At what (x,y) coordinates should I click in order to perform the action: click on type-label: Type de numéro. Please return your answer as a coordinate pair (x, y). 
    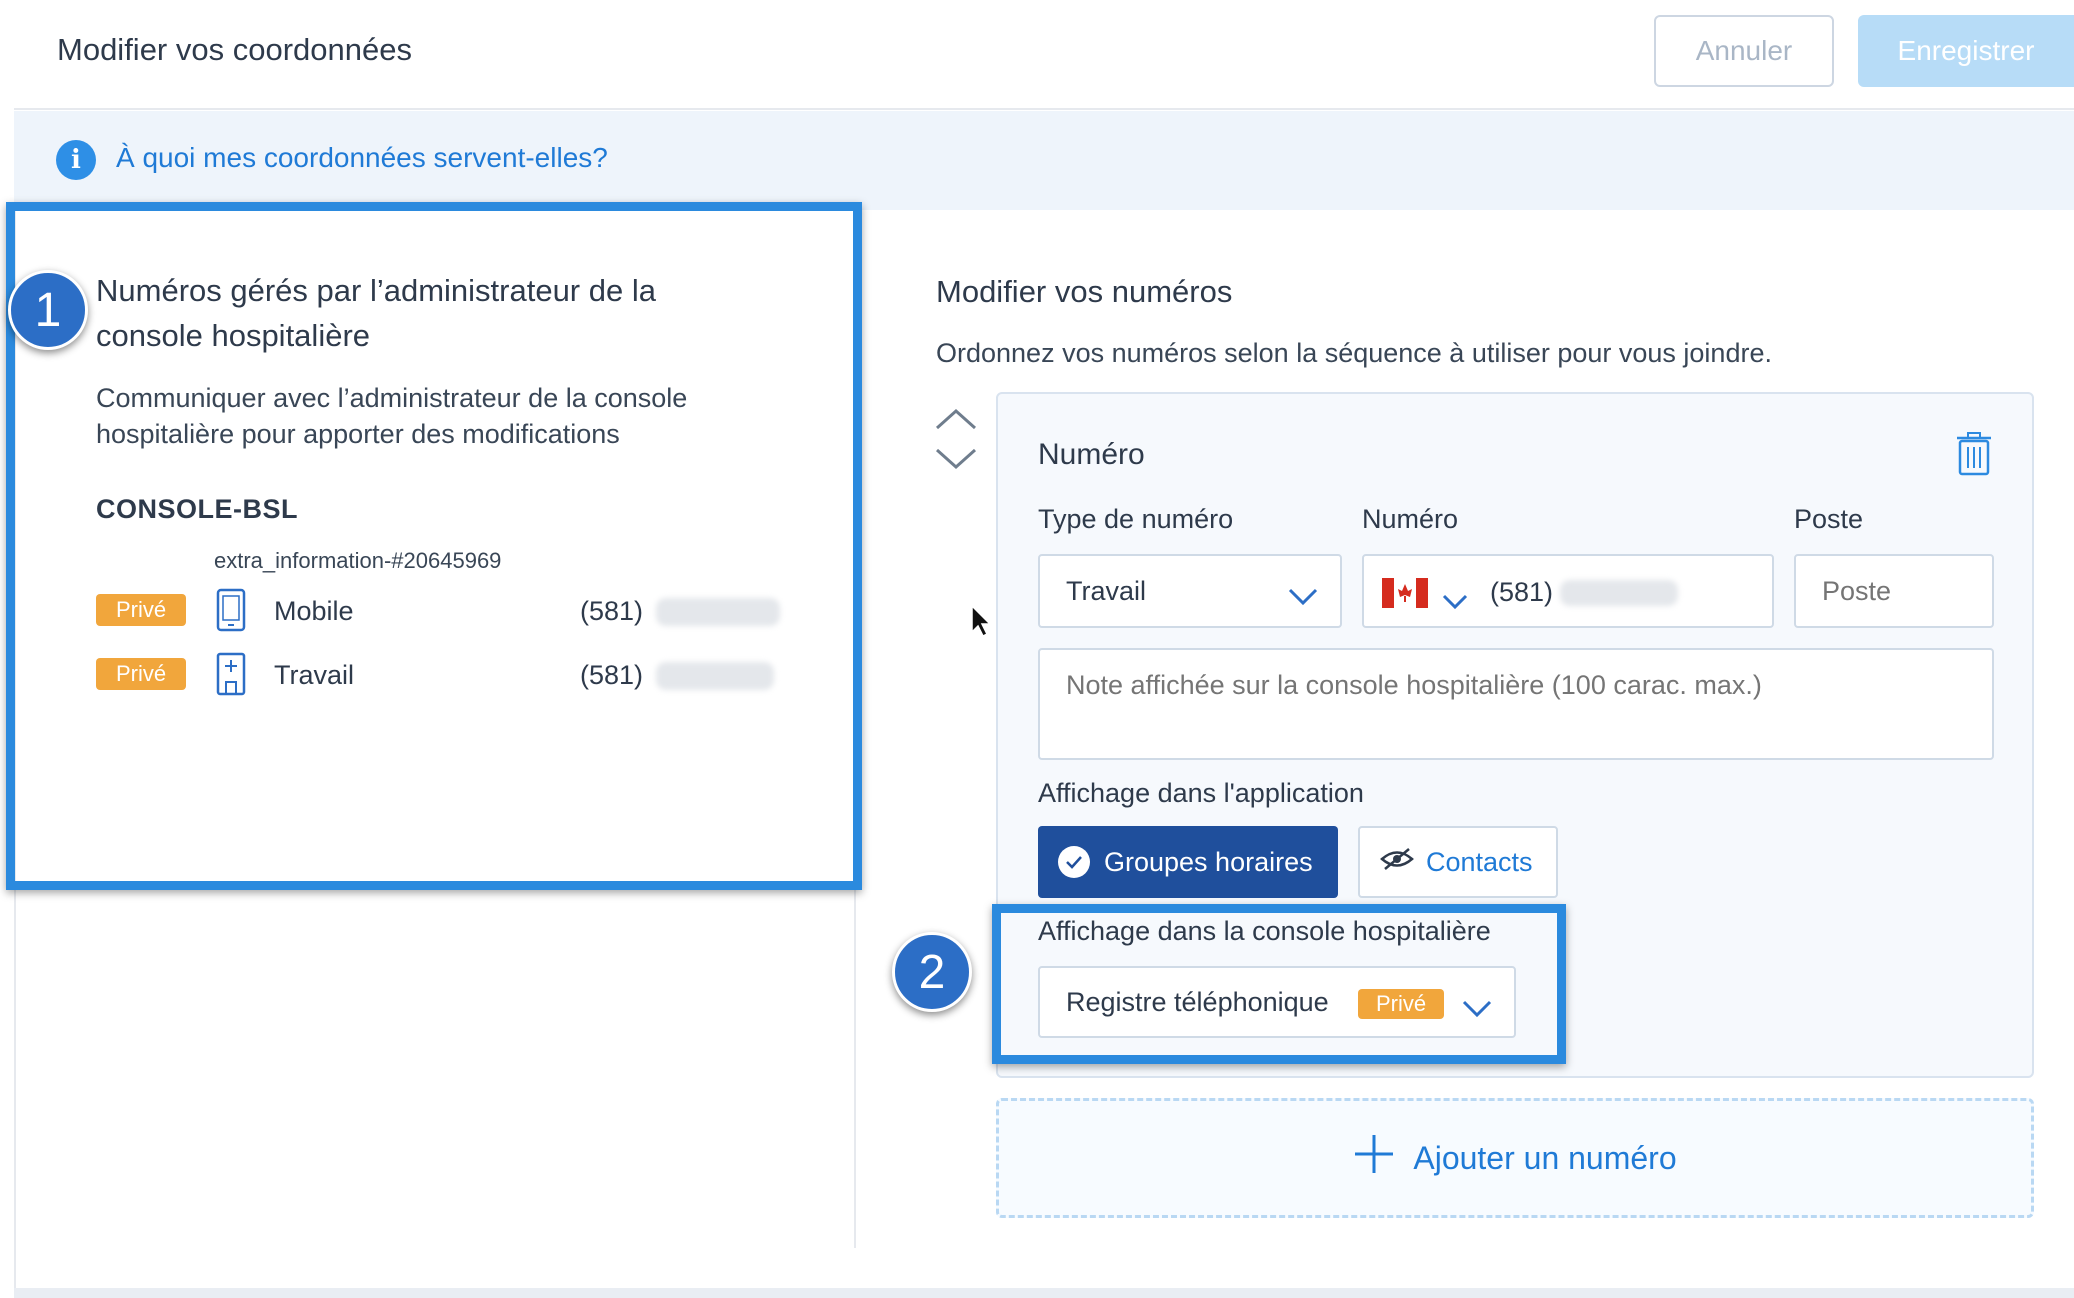
    Looking at the image, I should click on (1136, 519).